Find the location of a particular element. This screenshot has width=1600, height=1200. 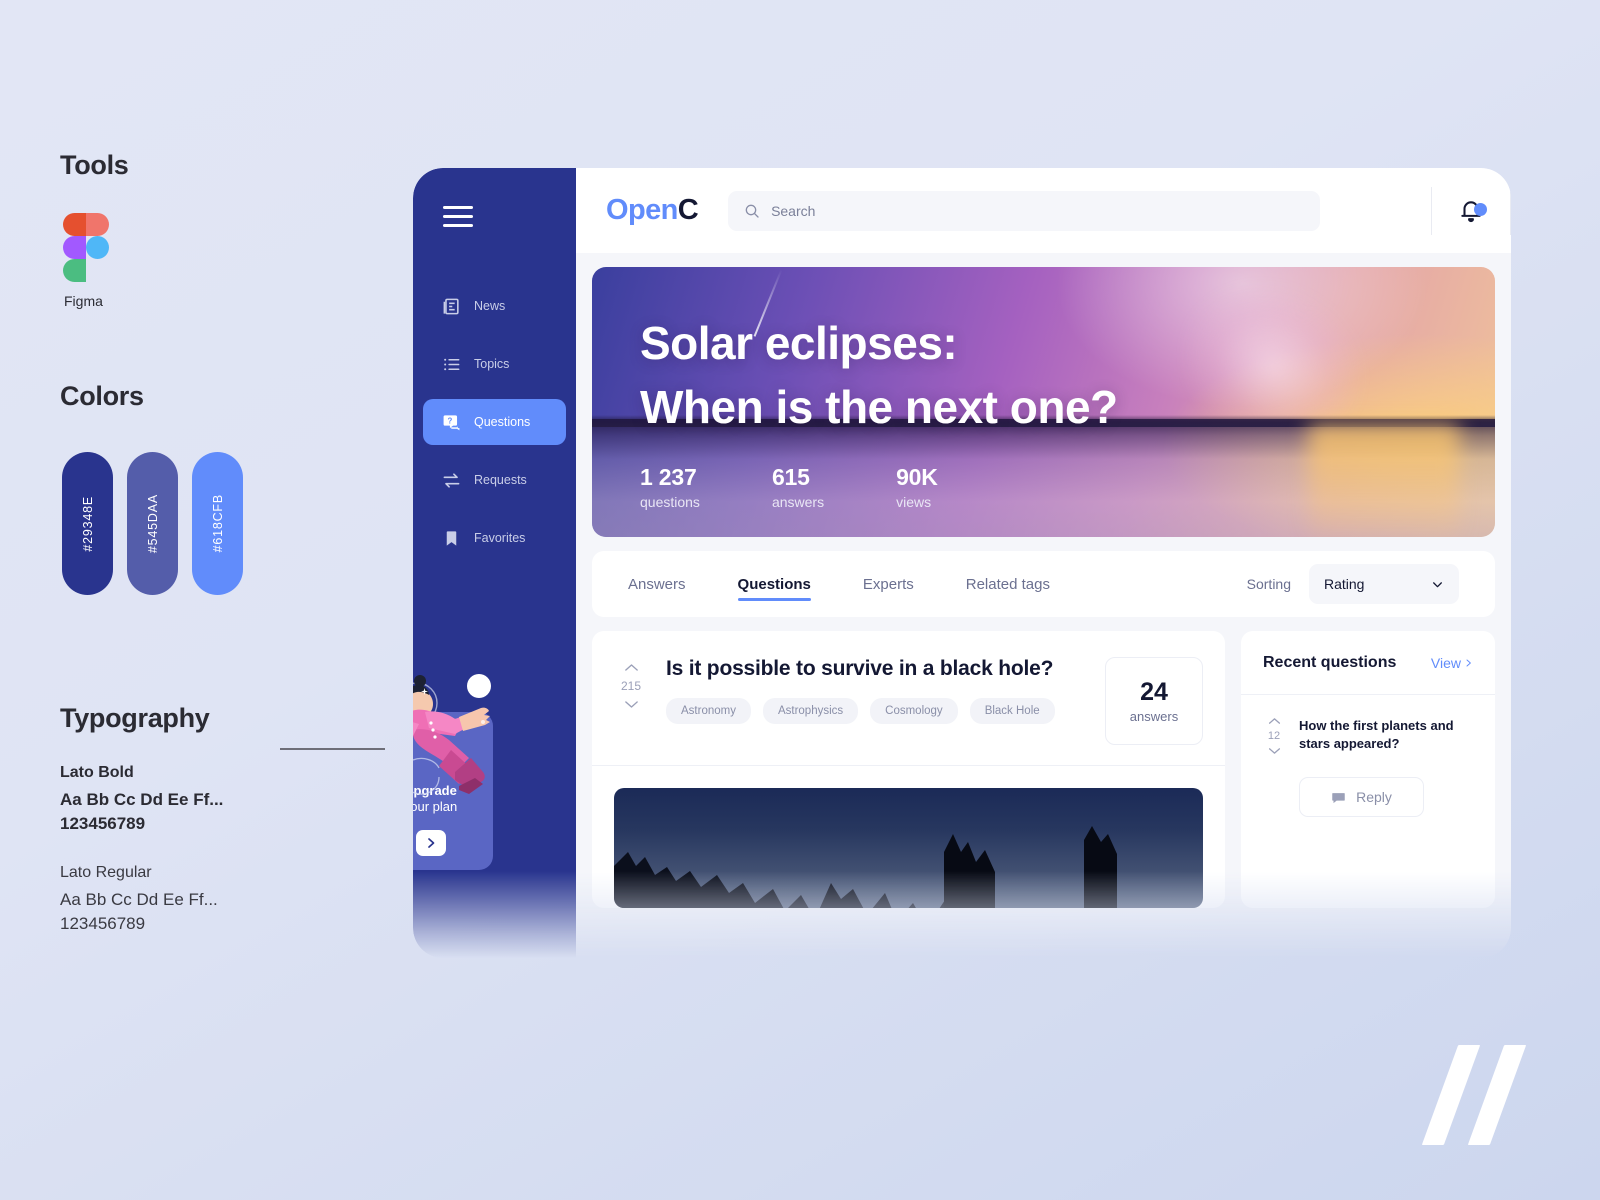

hero-title-line1: Solar eclipses: is located at coordinates (799, 343).